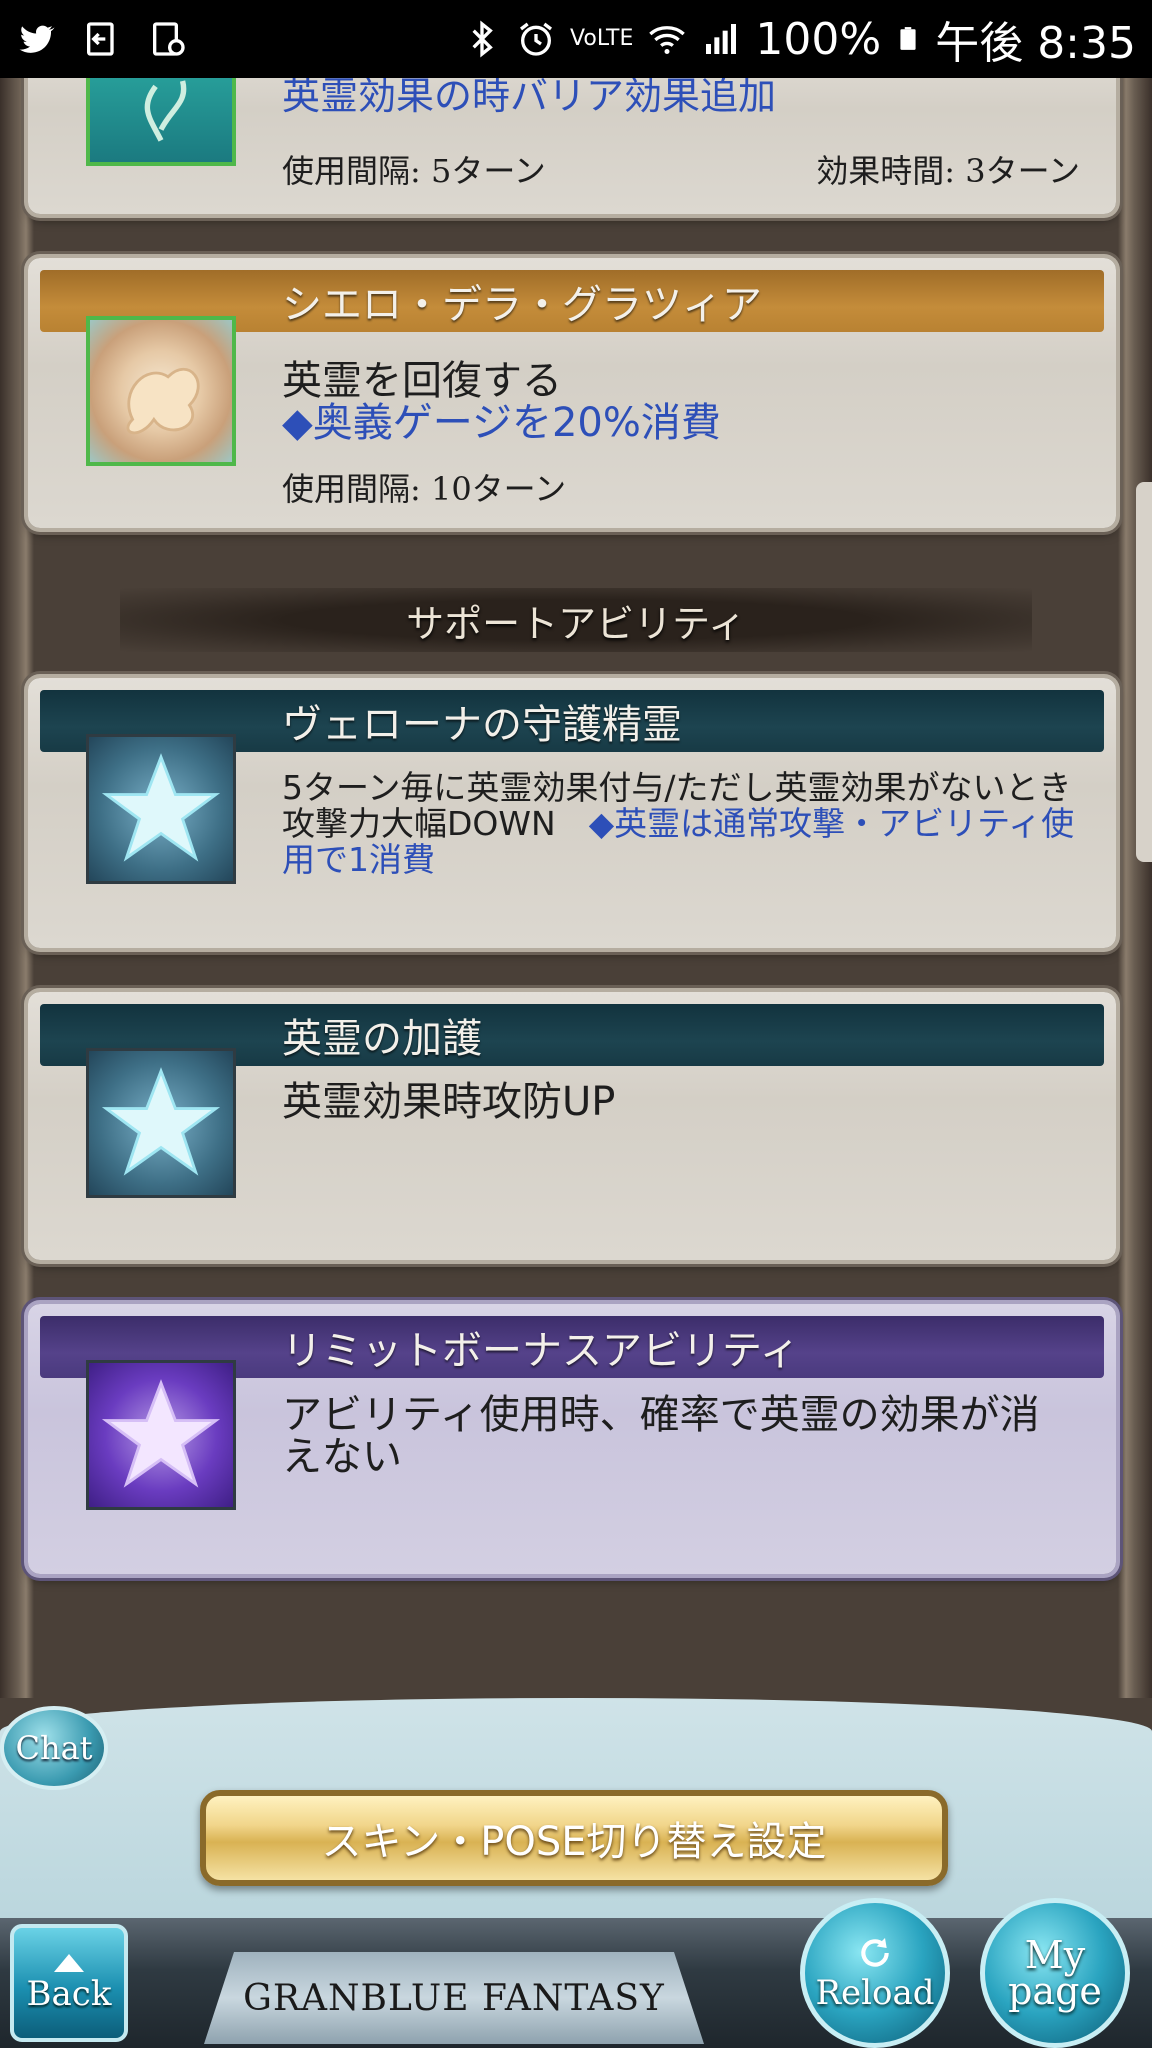 This screenshot has height=2048, width=1152. What do you see at coordinates (541, 1351) in the screenshot?
I see `ability-title: リミットボーナスアビリティ` at bounding box center [541, 1351].